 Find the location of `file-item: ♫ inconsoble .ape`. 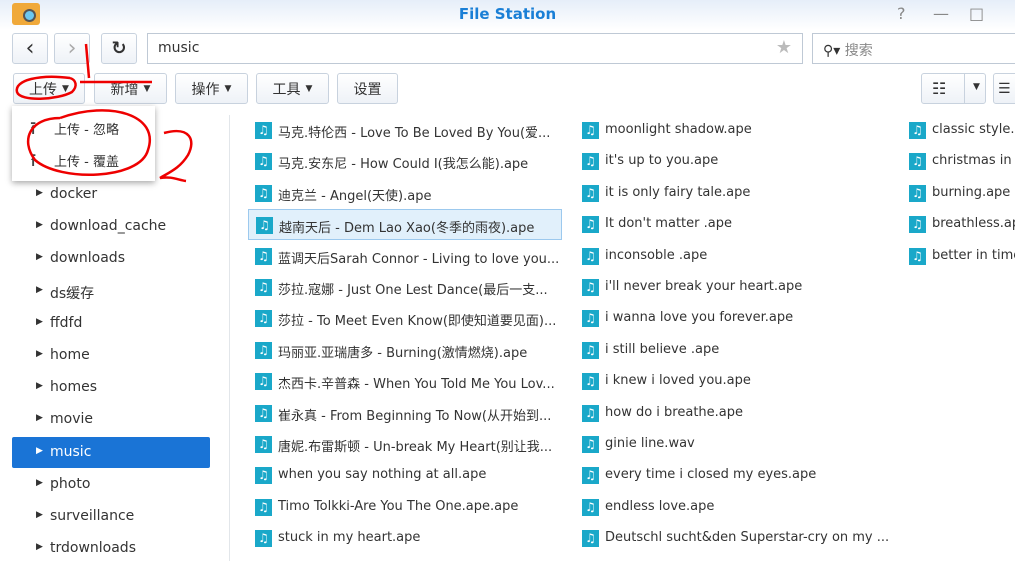

file-item: ♫ inconsoble .ape is located at coordinates (732, 256).